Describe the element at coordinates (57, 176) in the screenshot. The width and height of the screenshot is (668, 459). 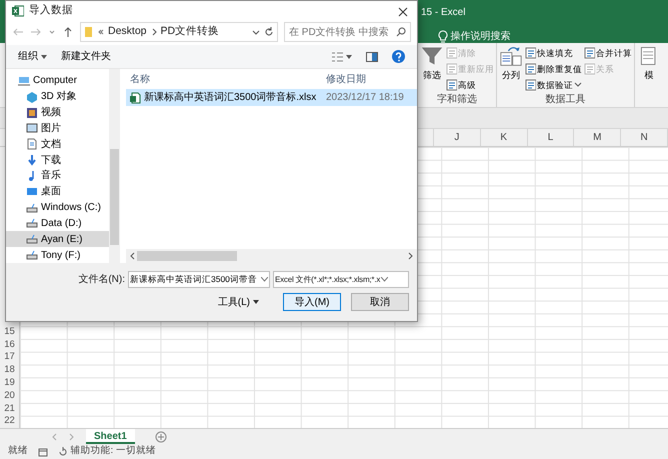
I see `sidebar-item: 音乐` at that location.